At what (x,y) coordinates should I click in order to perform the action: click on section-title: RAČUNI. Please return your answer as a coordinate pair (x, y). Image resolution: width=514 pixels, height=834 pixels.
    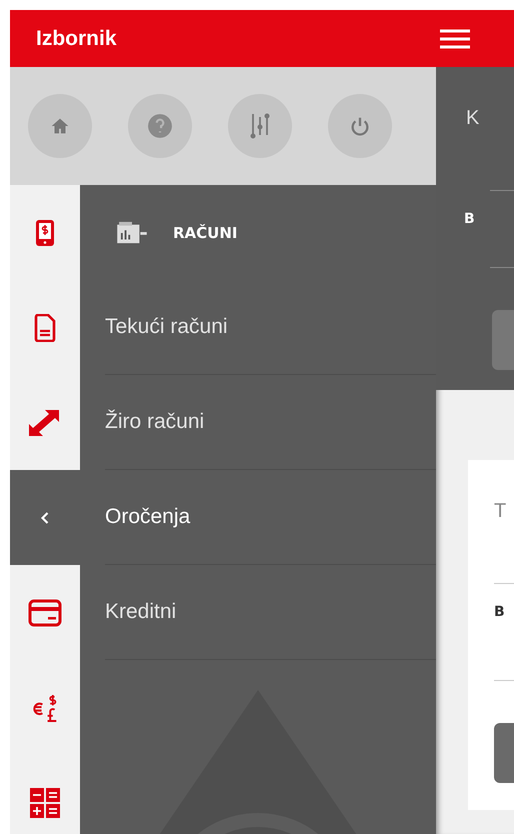
    Looking at the image, I should click on (205, 233).